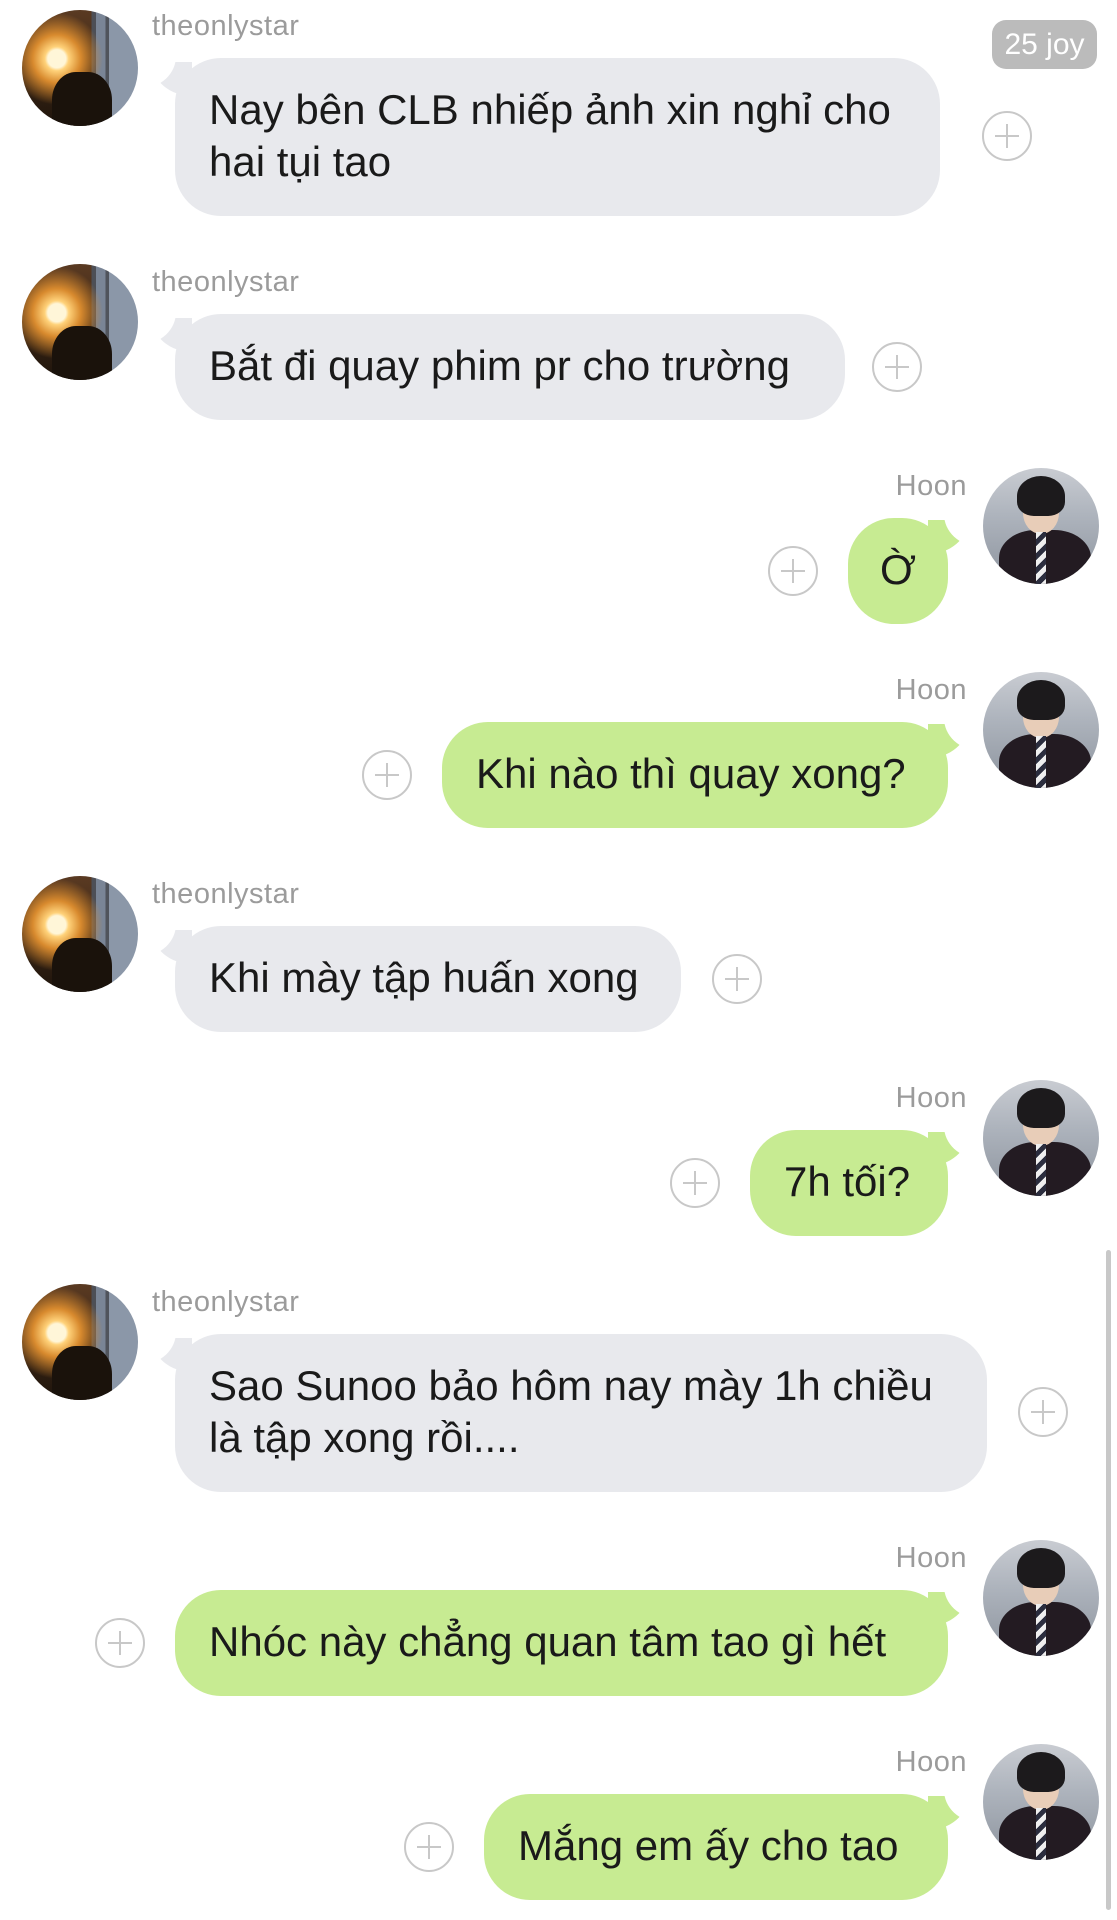 The image size is (1117, 1920). Describe the element at coordinates (510, 367) in the screenshot. I see `message-bubble-incoming: Bắt đi quay phim pr cho trường` at that location.